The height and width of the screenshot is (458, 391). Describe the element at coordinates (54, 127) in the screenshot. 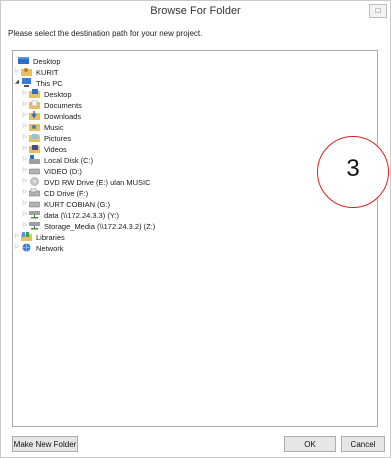

I see `tree-item-label: Music` at that location.